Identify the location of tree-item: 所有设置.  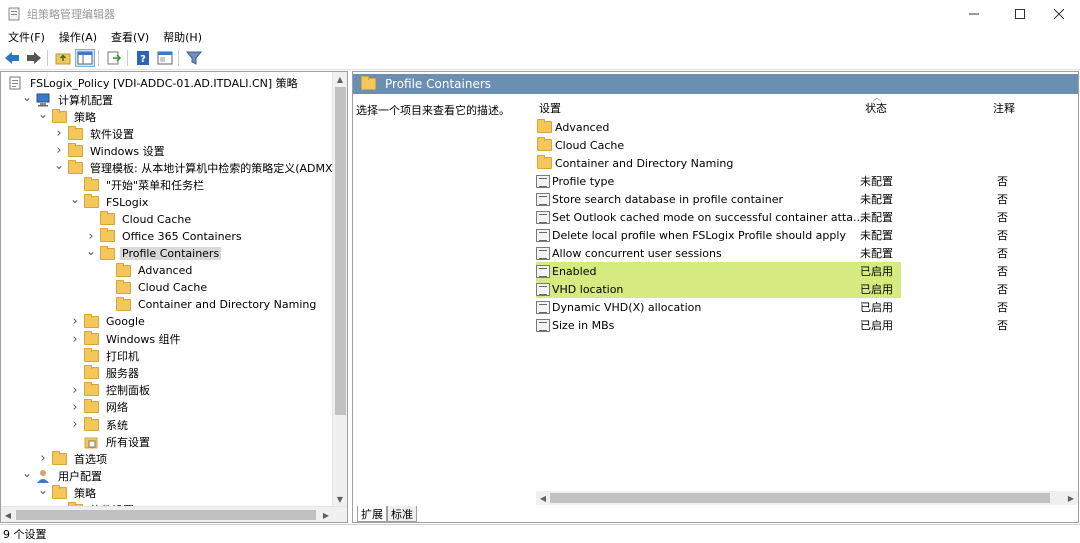
(110, 441).